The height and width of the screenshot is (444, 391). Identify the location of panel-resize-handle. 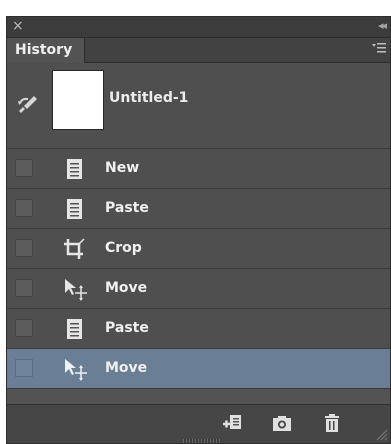
(202, 441).